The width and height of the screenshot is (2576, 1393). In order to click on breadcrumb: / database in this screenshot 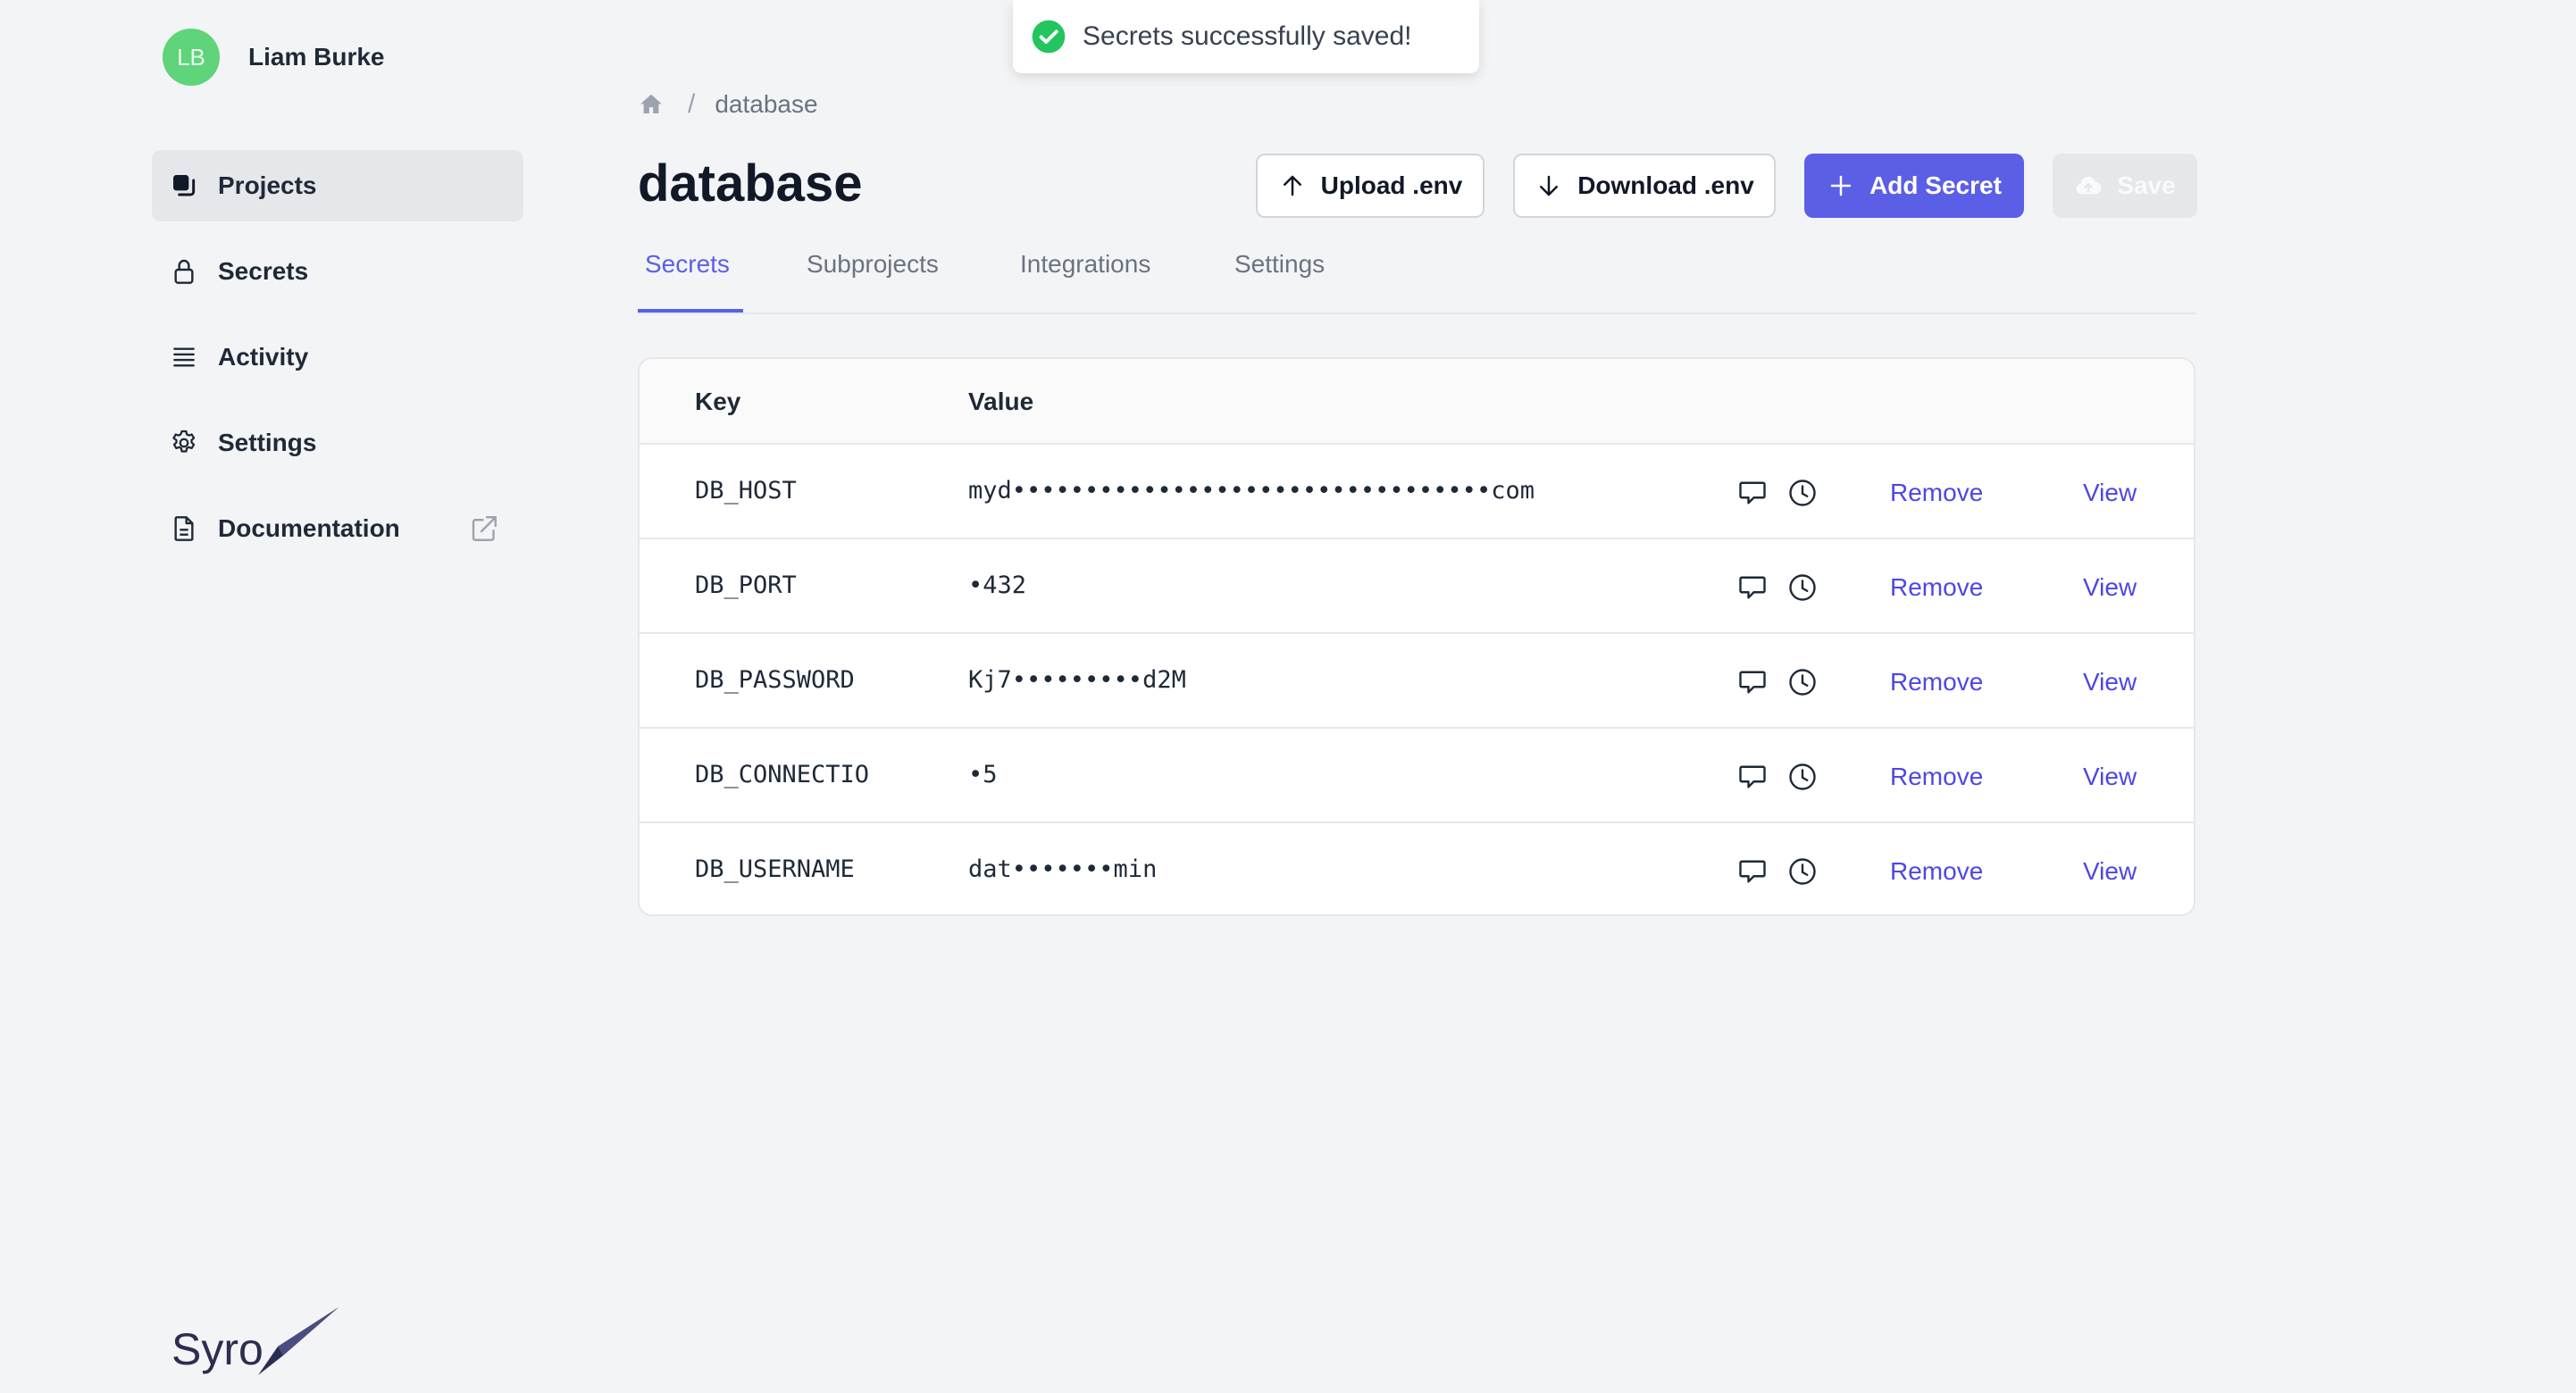, I will do `click(728, 104)`.